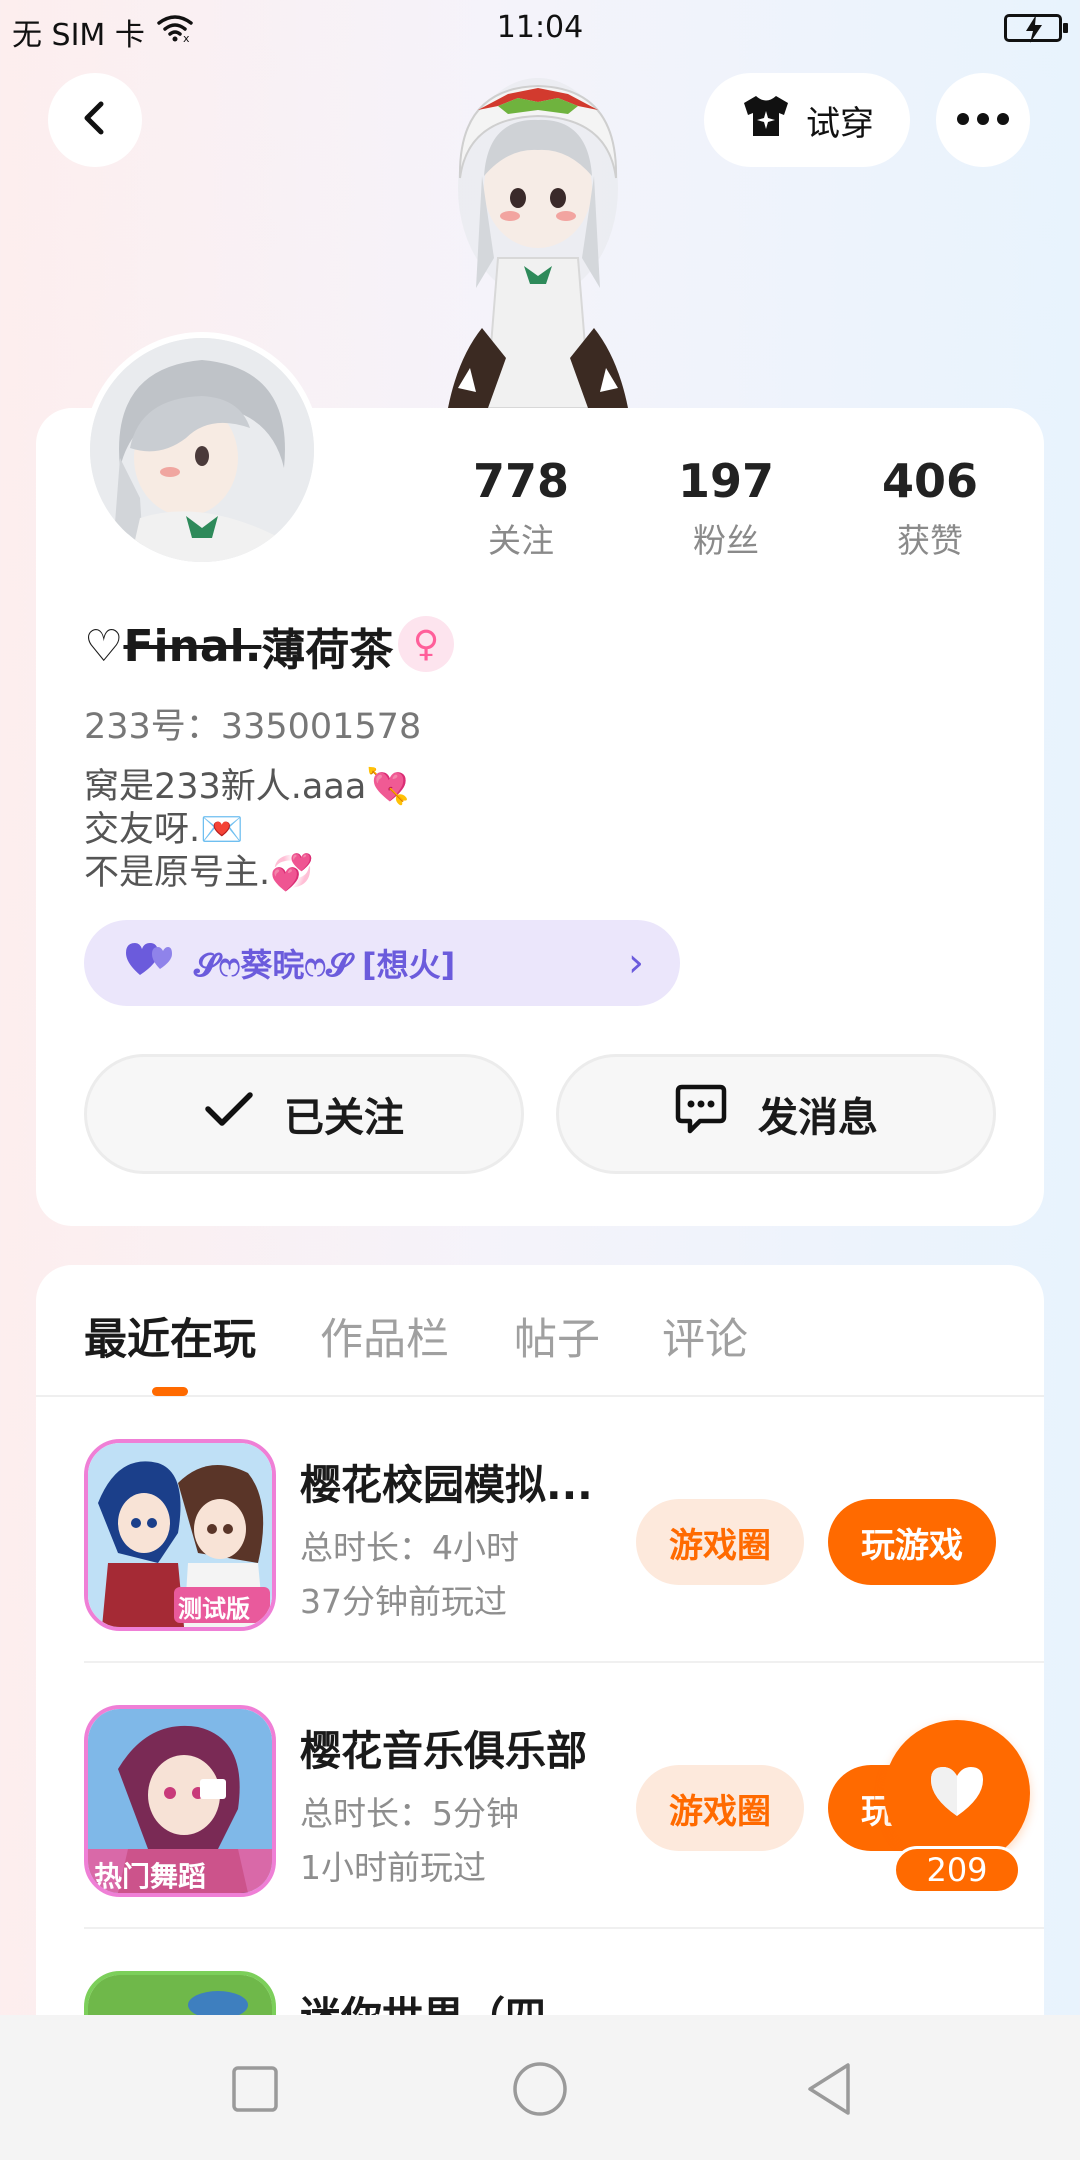 The image size is (1080, 2160). Describe the element at coordinates (726, 481) in the screenshot. I see `stat-value: 197` at that location.